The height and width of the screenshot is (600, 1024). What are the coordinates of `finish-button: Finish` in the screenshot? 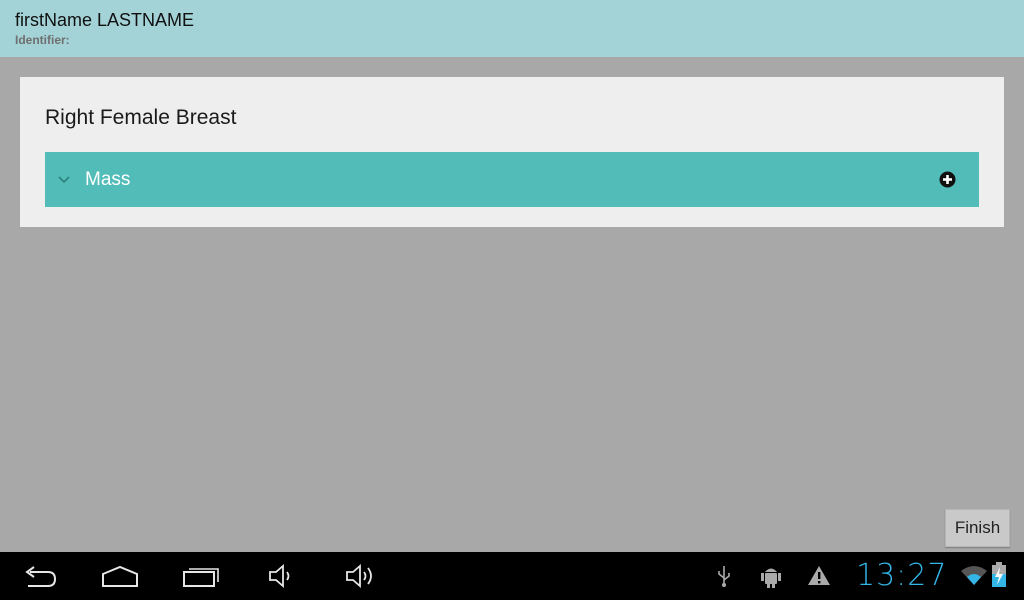 It's located at (977, 528).